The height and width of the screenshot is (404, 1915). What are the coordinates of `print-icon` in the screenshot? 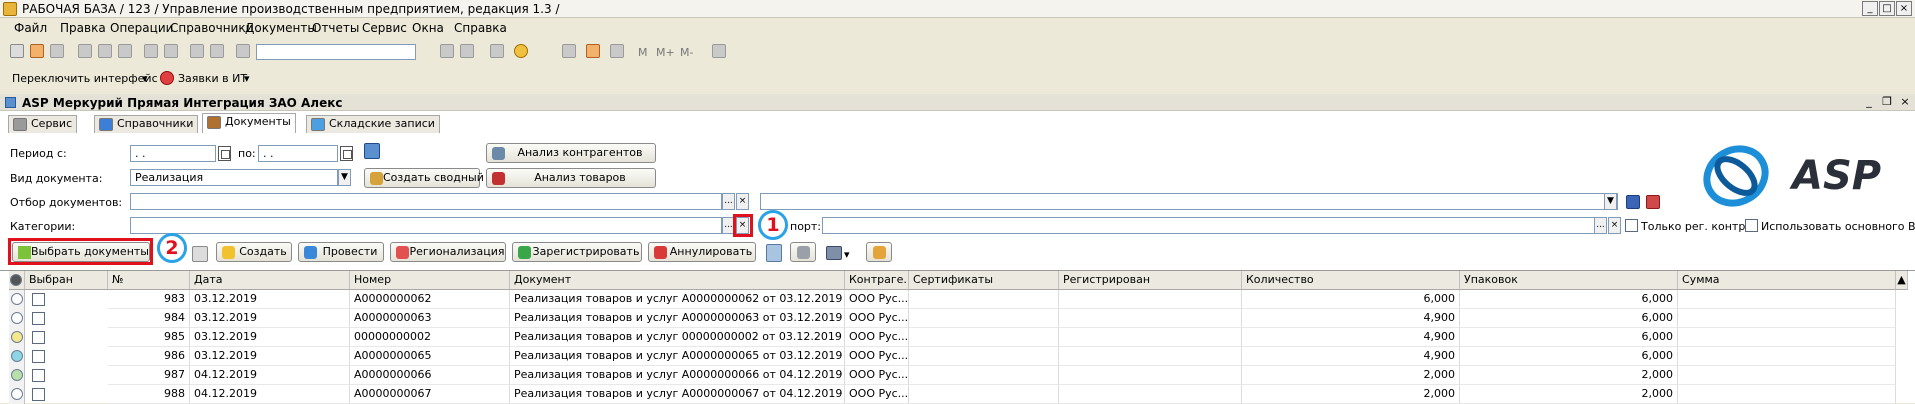 It's located at (151, 51).